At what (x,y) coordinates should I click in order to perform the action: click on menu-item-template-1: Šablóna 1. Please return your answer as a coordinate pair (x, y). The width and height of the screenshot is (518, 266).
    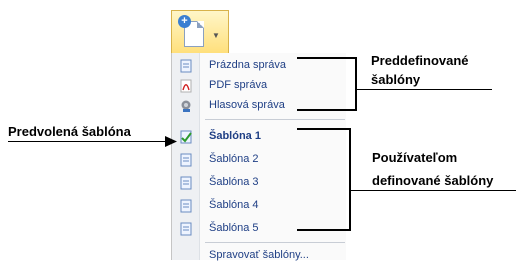
    Looking at the image, I should click on (259, 137).